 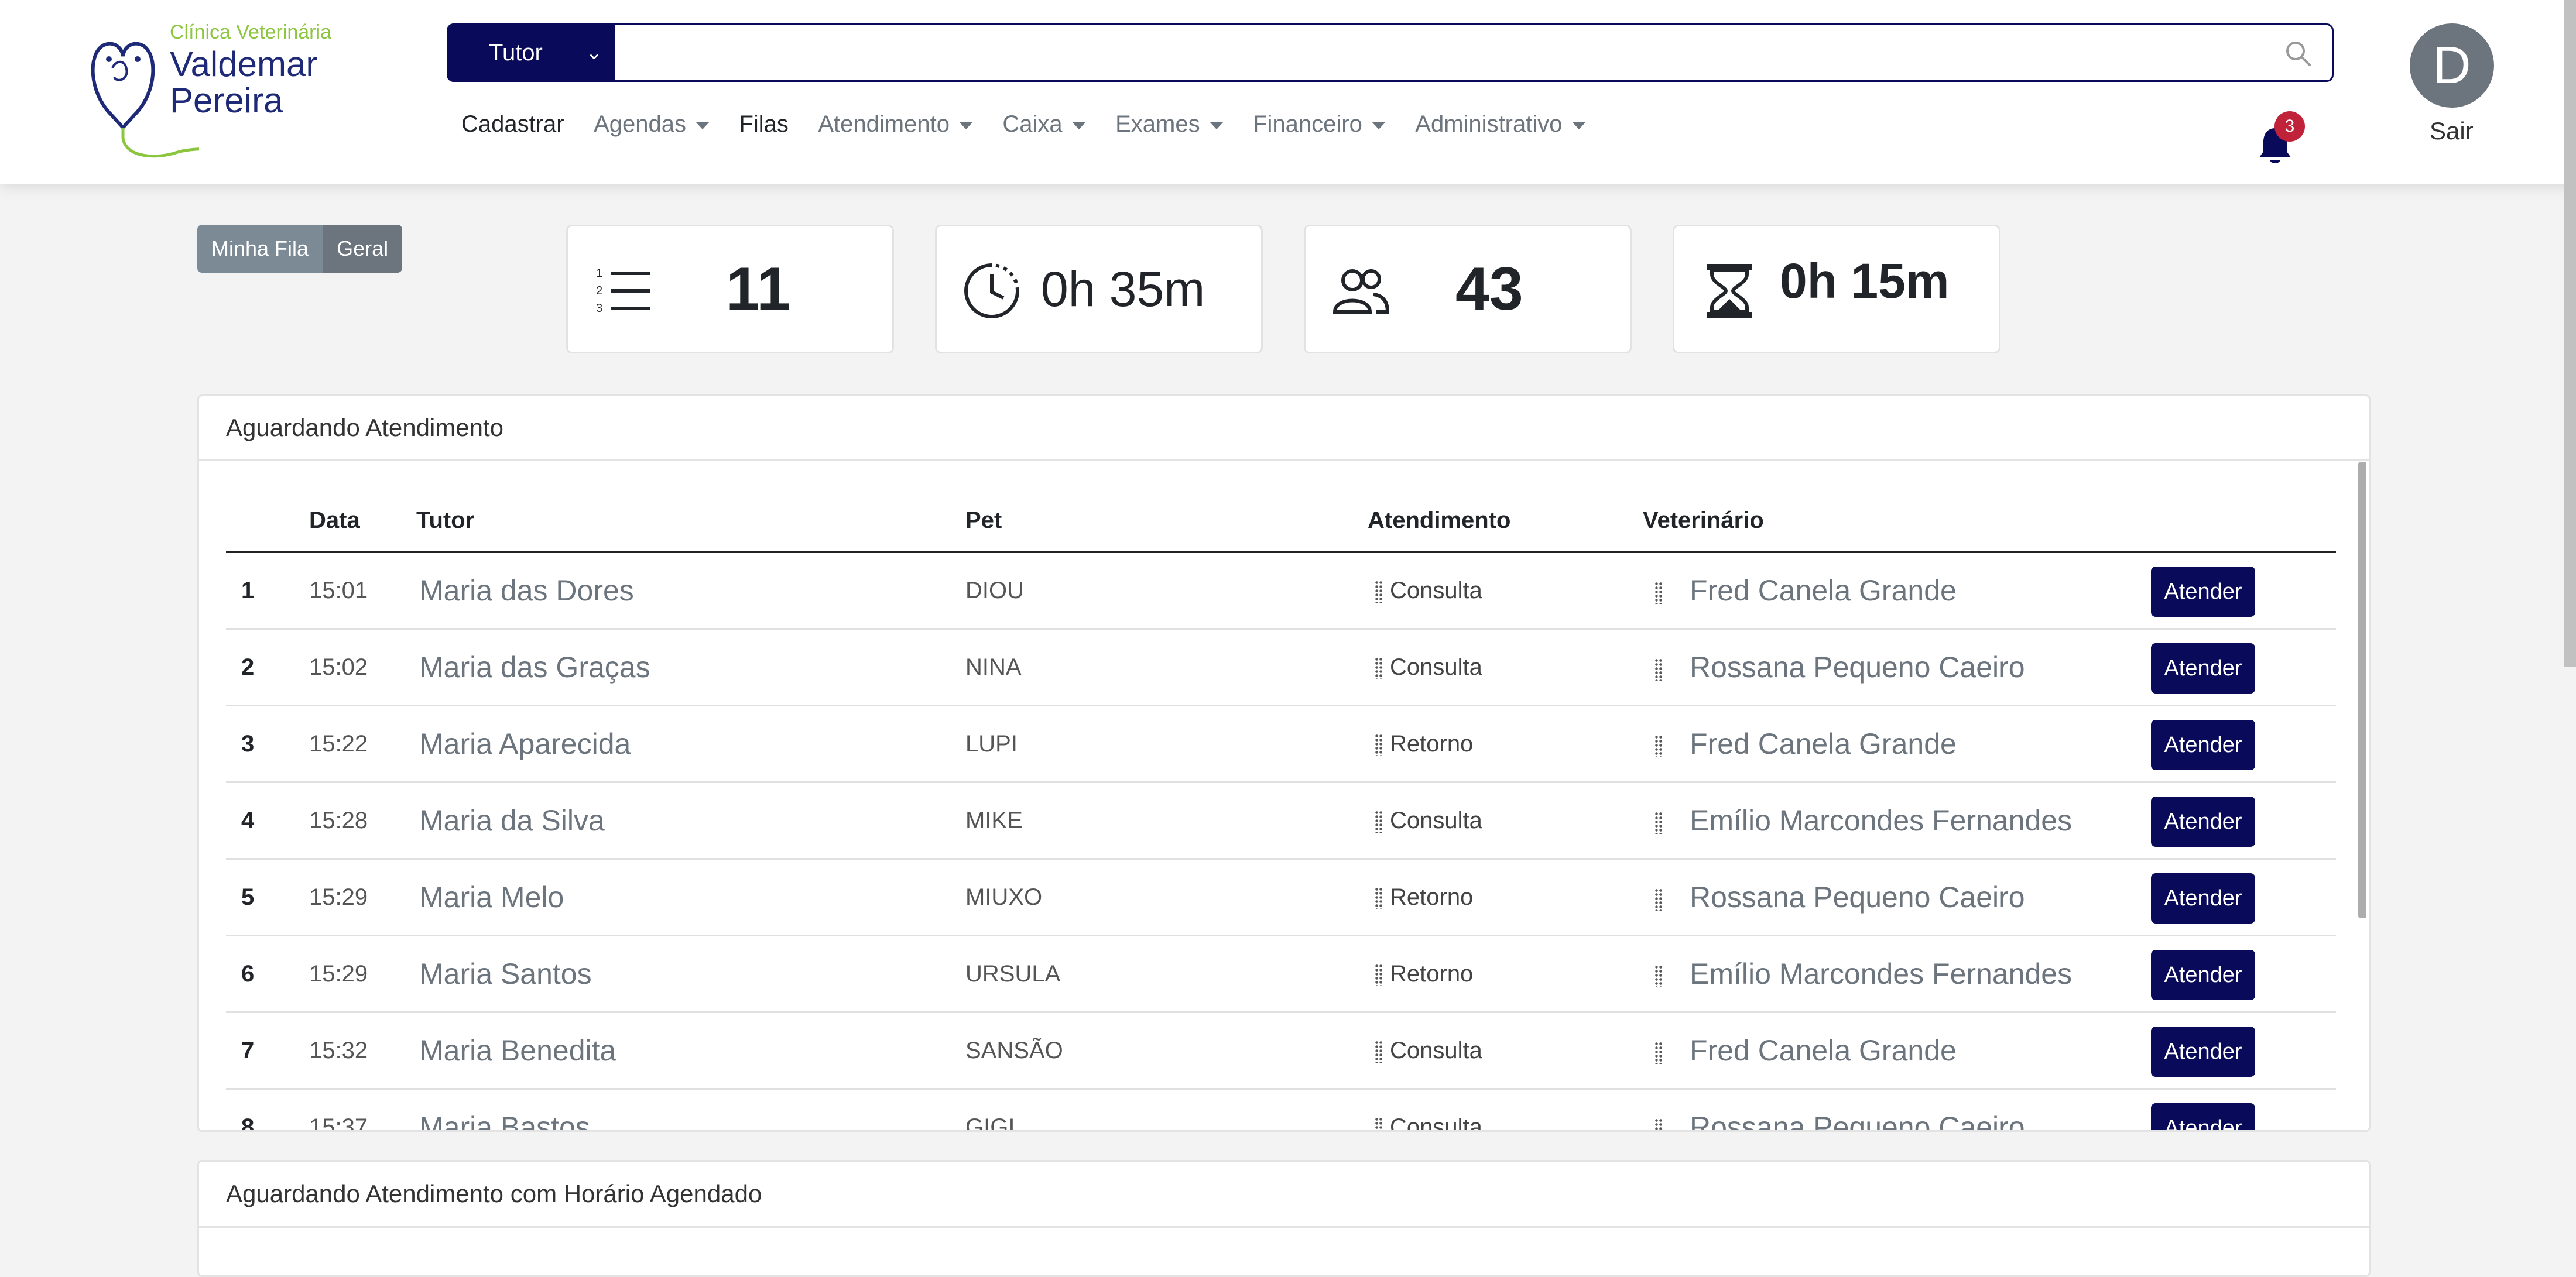 What do you see at coordinates (1319, 125) in the screenshot?
I see `nav-financeiro: Financeiro` at bounding box center [1319, 125].